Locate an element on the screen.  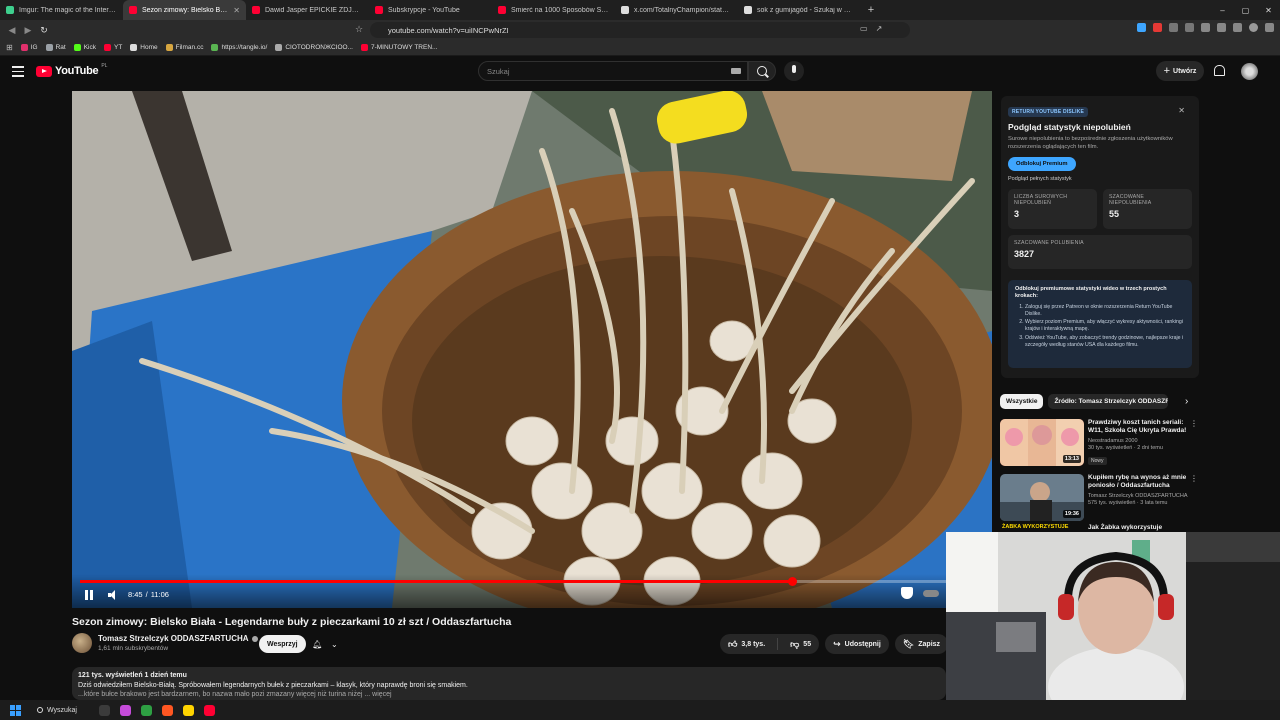
menu-hamburger-icon is located at coordinates (18, 71).